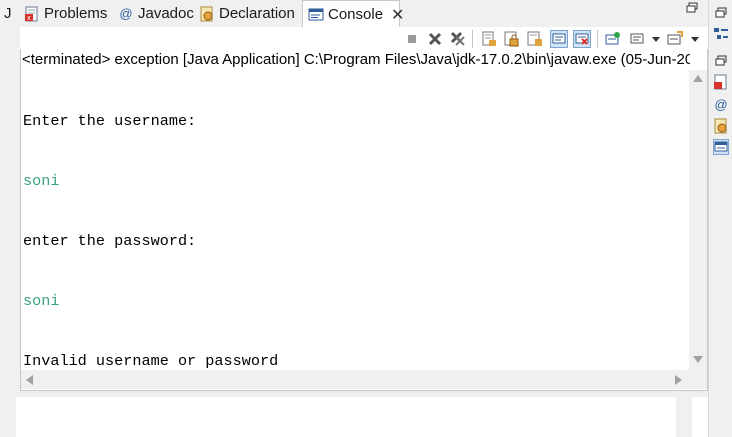 The image size is (732, 437). I want to click on tab-problems: x Problems, so click(65, 13).